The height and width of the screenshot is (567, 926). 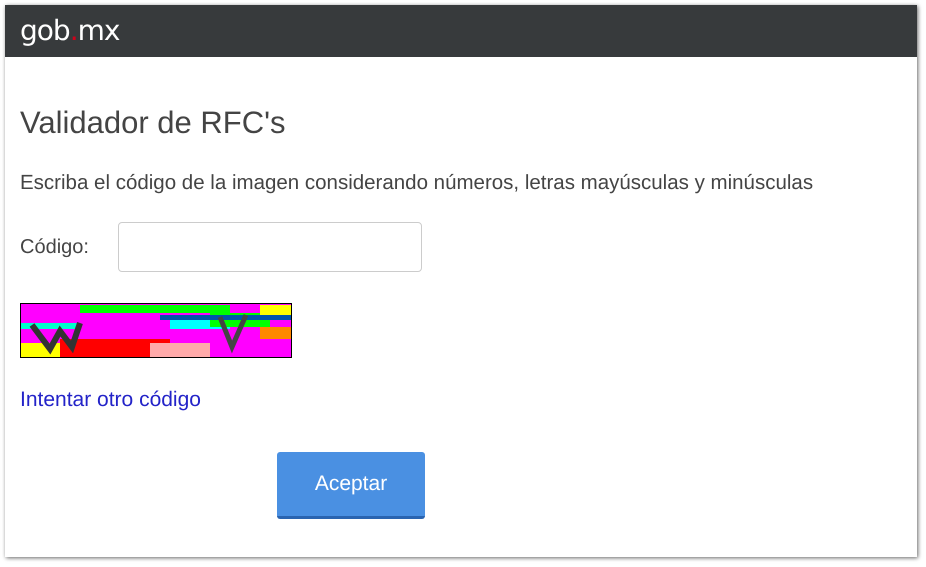 What do you see at coordinates (110, 400) in the screenshot?
I see `retry-captcha-link: Intentar otro código` at bounding box center [110, 400].